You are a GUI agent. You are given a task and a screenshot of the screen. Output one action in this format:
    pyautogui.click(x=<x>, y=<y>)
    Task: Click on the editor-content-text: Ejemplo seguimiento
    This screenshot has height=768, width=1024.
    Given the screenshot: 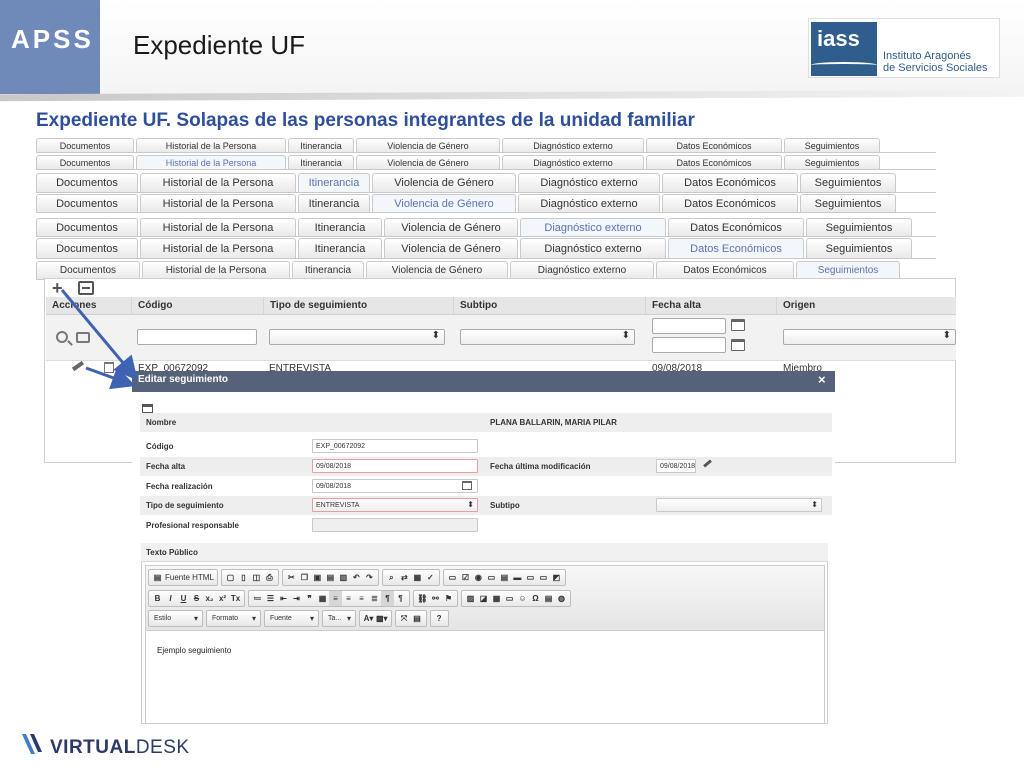 What is the action you would take?
    pyautogui.click(x=194, y=650)
    